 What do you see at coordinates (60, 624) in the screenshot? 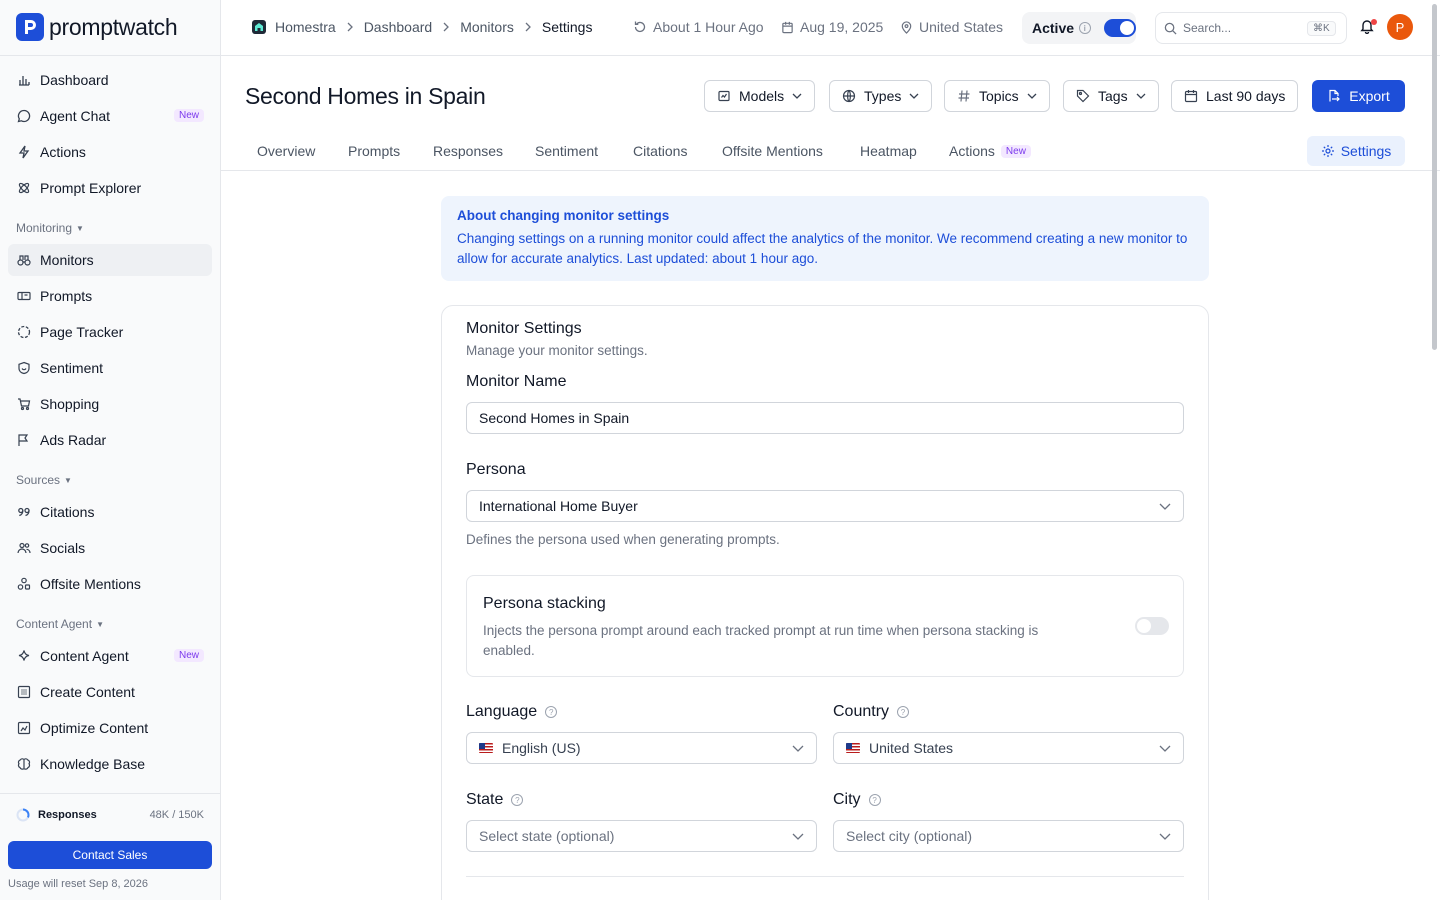
I see `section-content-agent: Content Agent ▼` at bounding box center [60, 624].